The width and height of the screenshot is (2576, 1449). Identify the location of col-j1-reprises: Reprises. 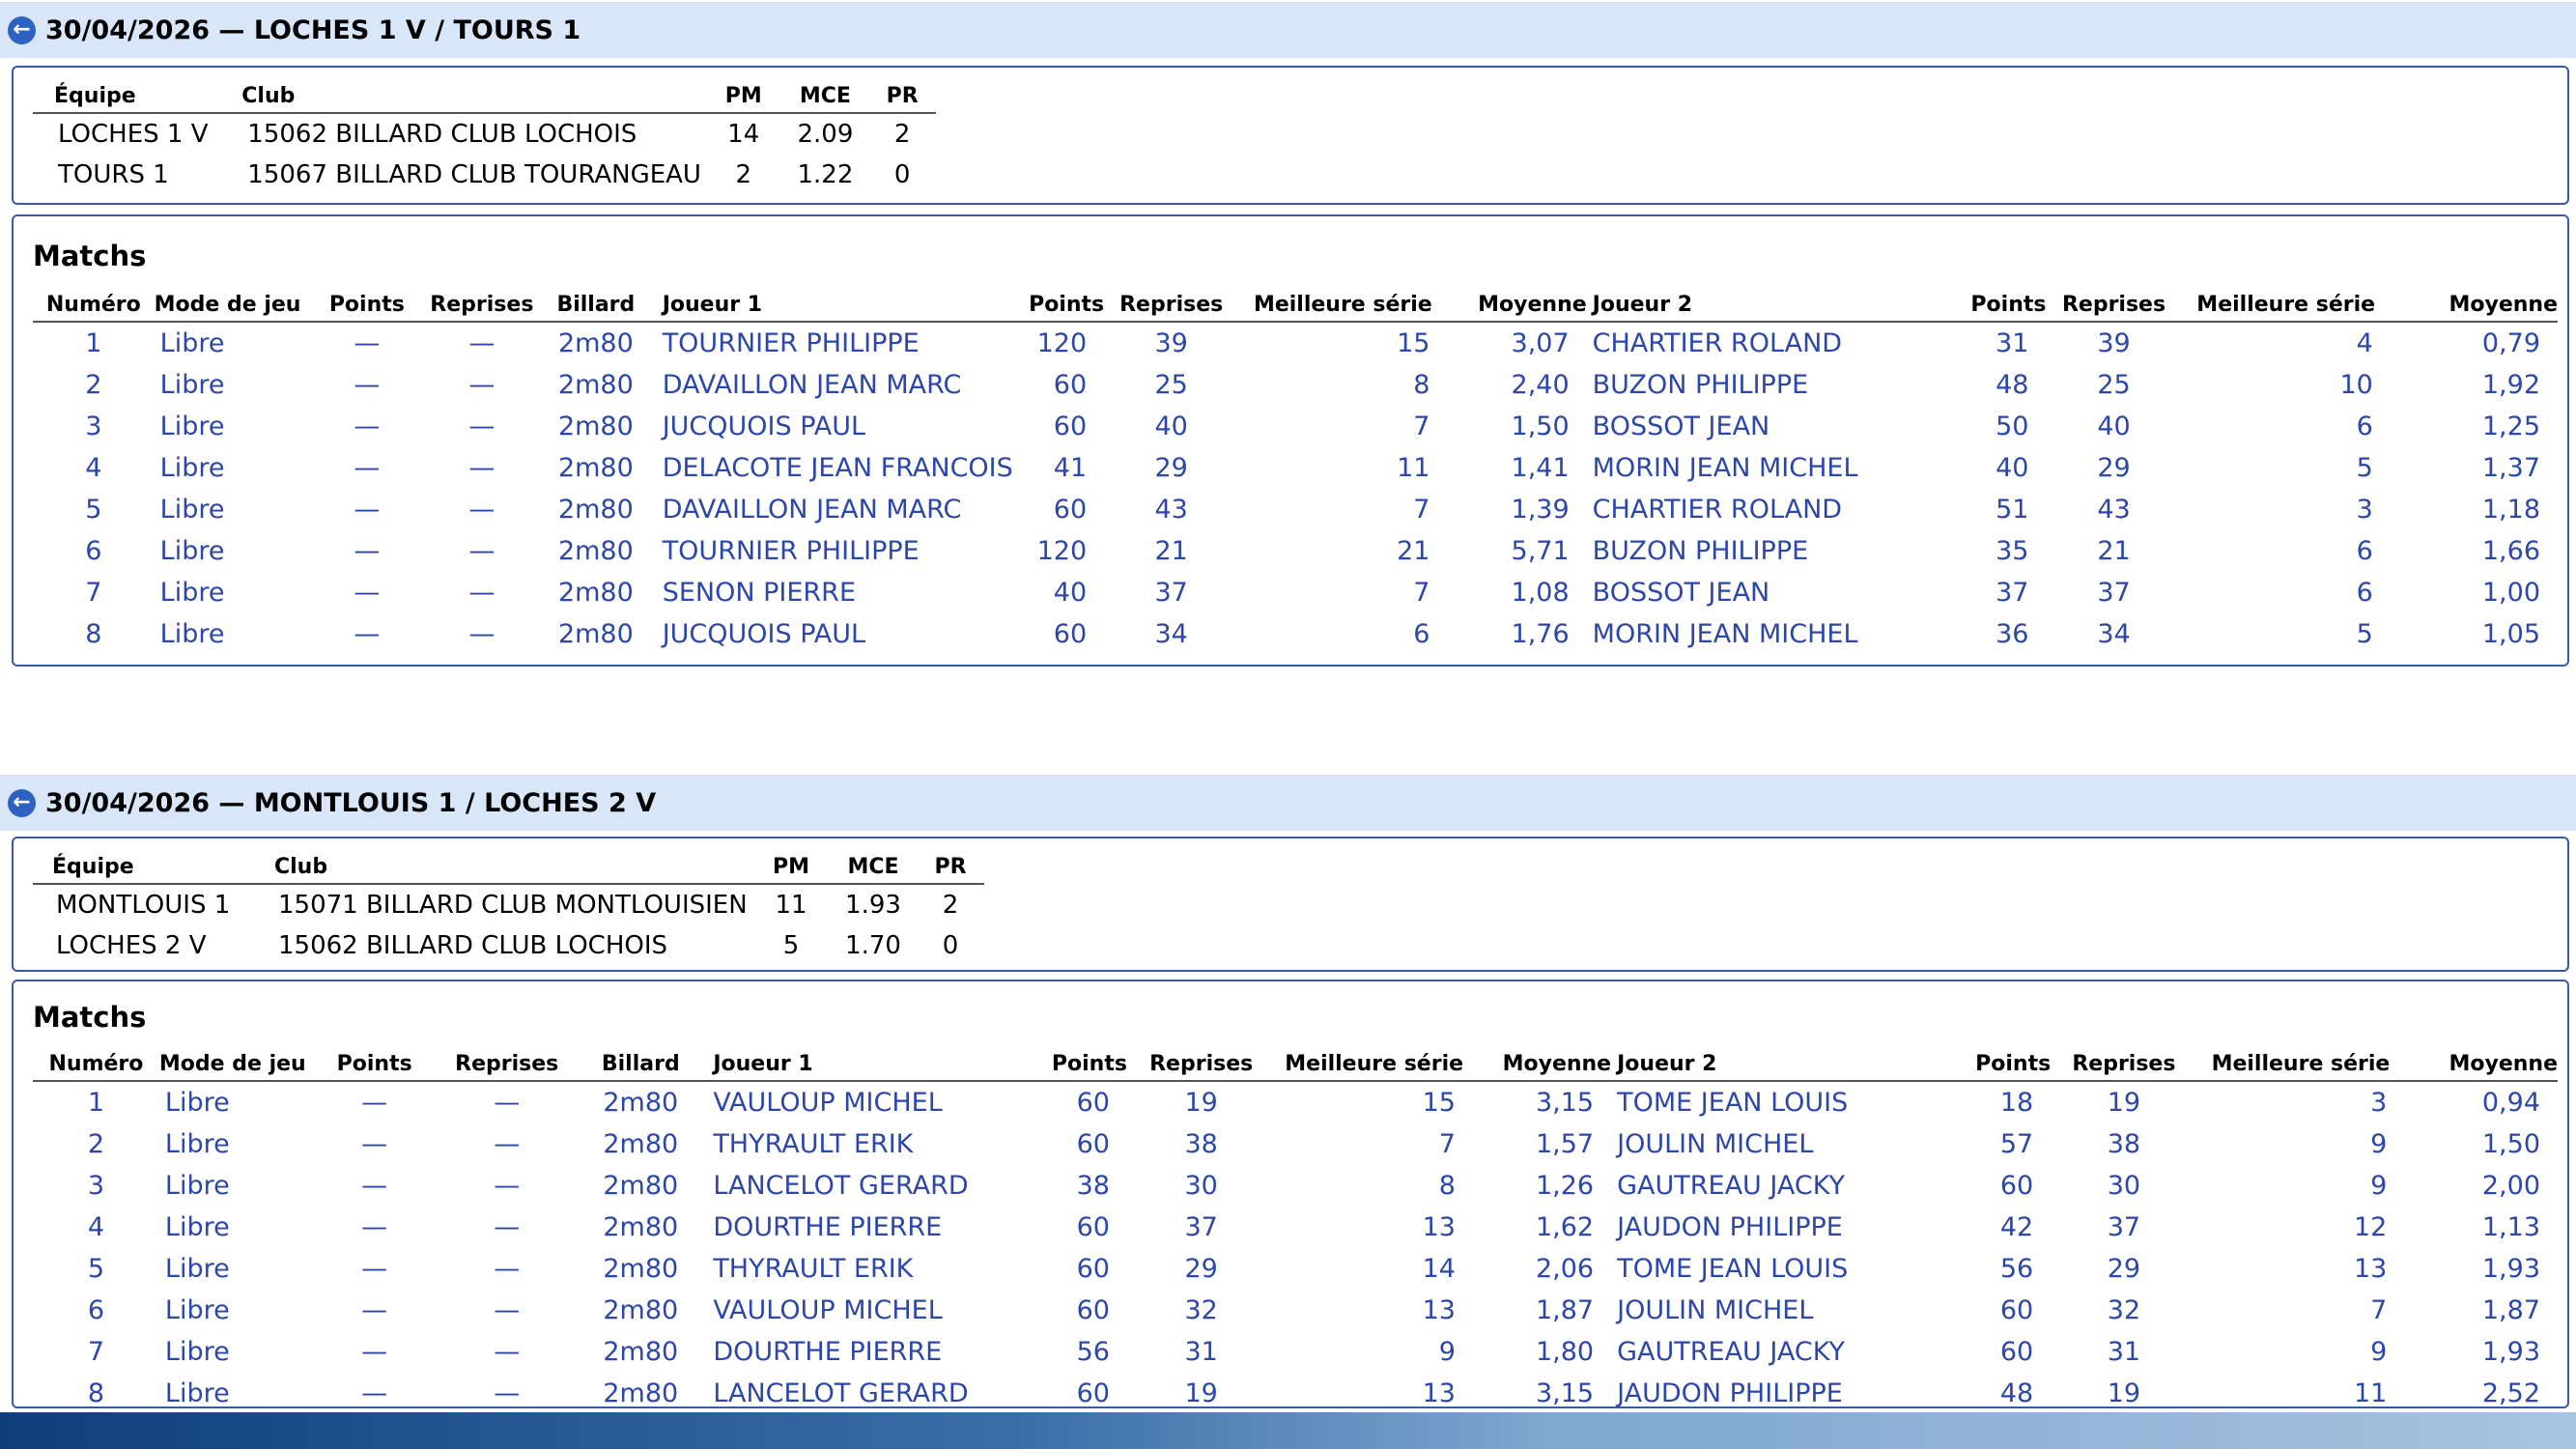
(1171, 305).